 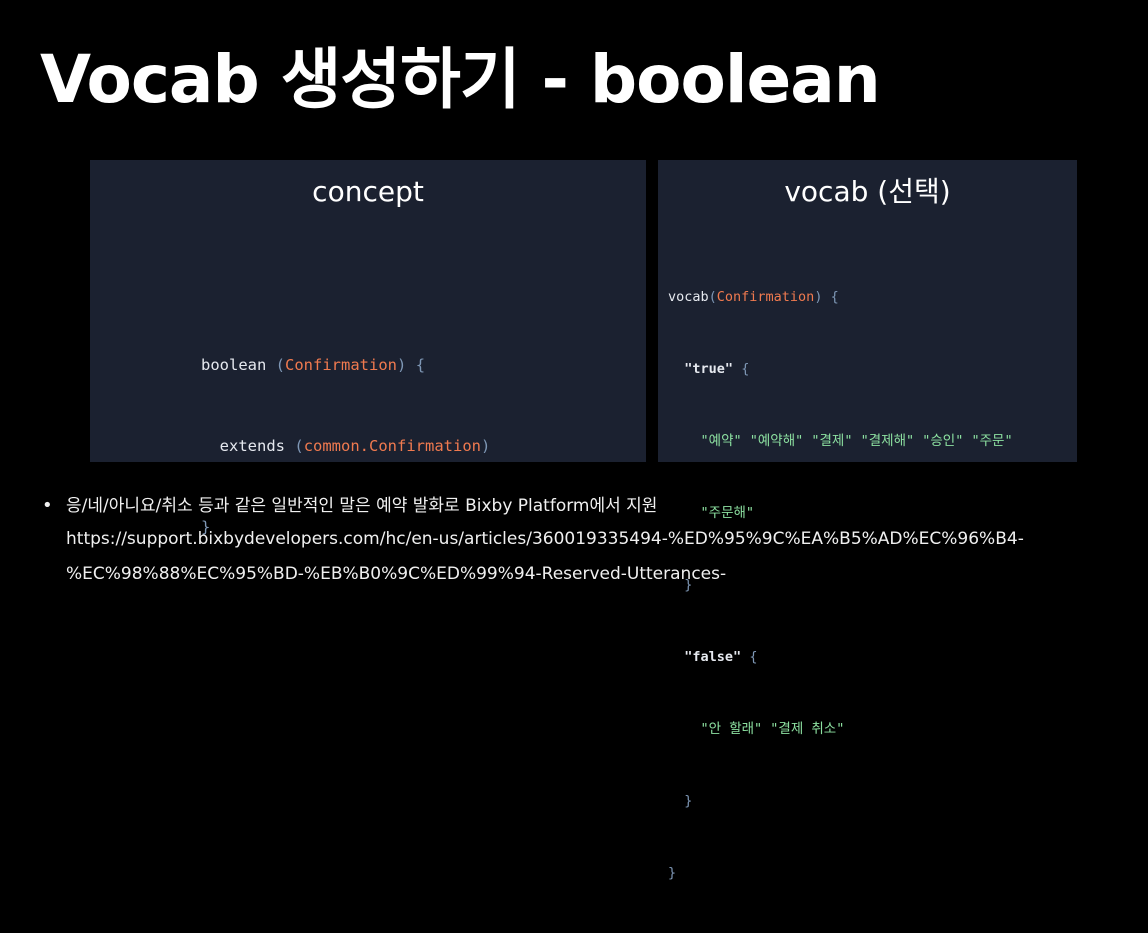 What do you see at coordinates (867, 191) in the screenshot?
I see `vocab-panel-heading: vocab (선택)` at bounding box center [867, 191].